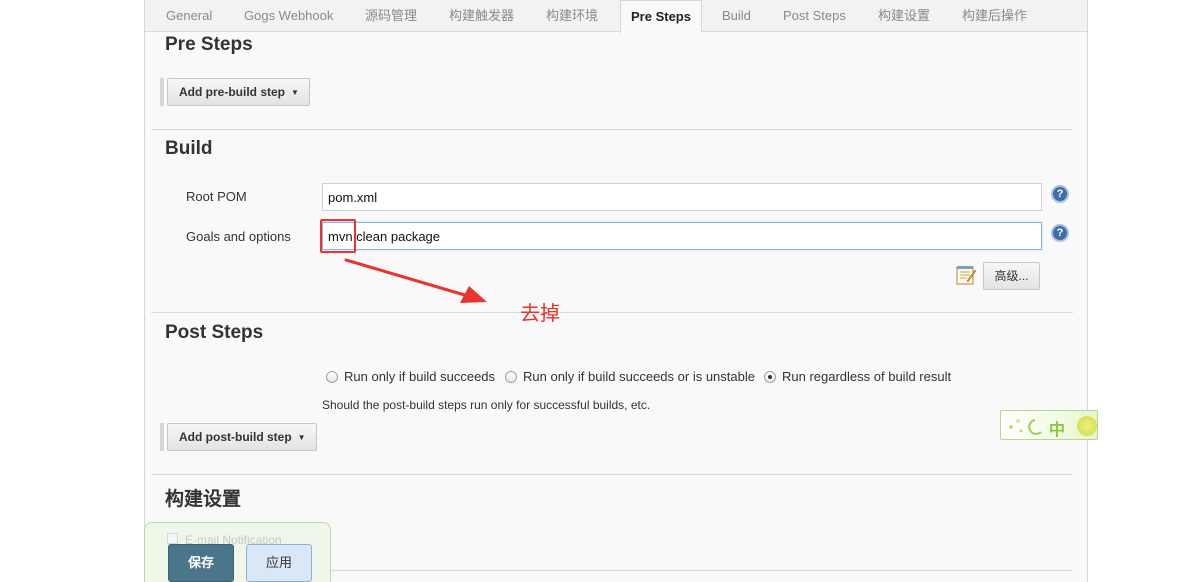 The width and height of the screenshot is (1199, 582). I want to click on goals-options-label: Goals and options, so click(238, 236).